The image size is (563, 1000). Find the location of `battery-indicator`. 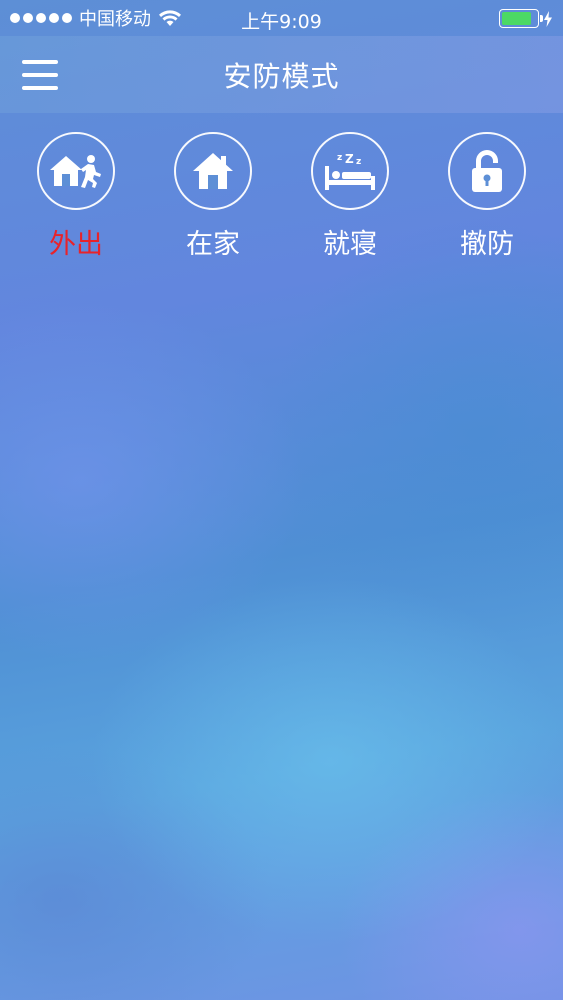

battery-indicator is located at coordinates (526, 18).